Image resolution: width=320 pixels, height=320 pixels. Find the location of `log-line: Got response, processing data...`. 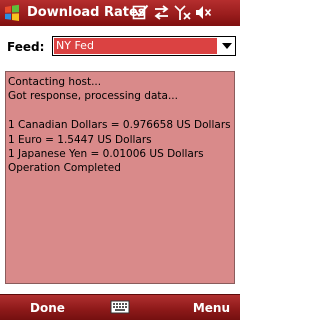

log-line: Got response, processing data... is located at coordinates (93, 96).